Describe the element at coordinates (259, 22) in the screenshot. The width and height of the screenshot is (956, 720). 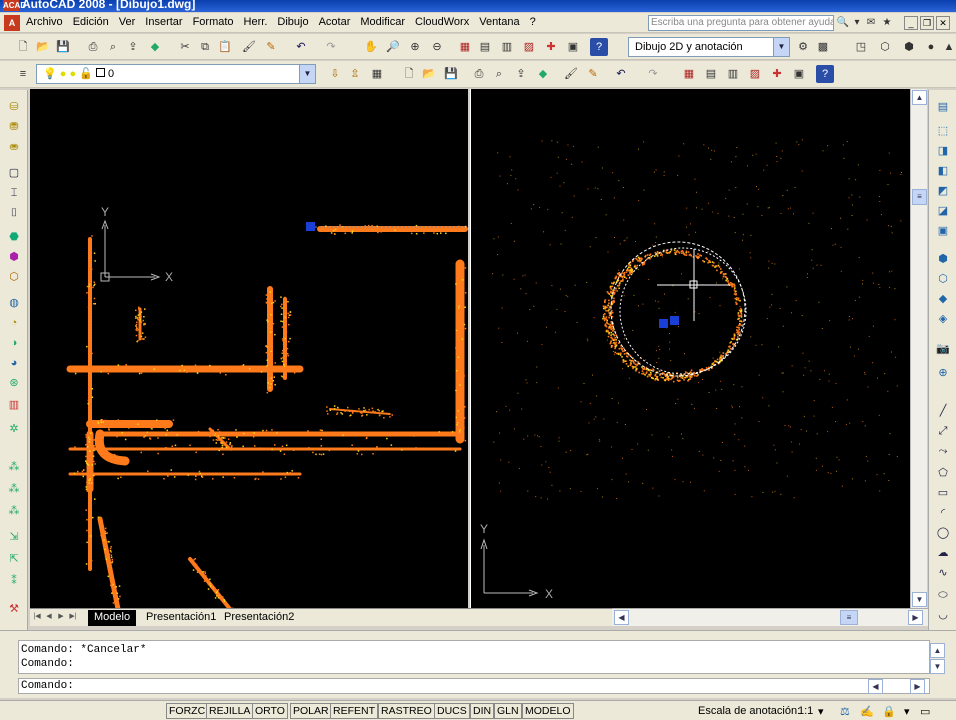
I see `menu-herr: Herr.` at that location.